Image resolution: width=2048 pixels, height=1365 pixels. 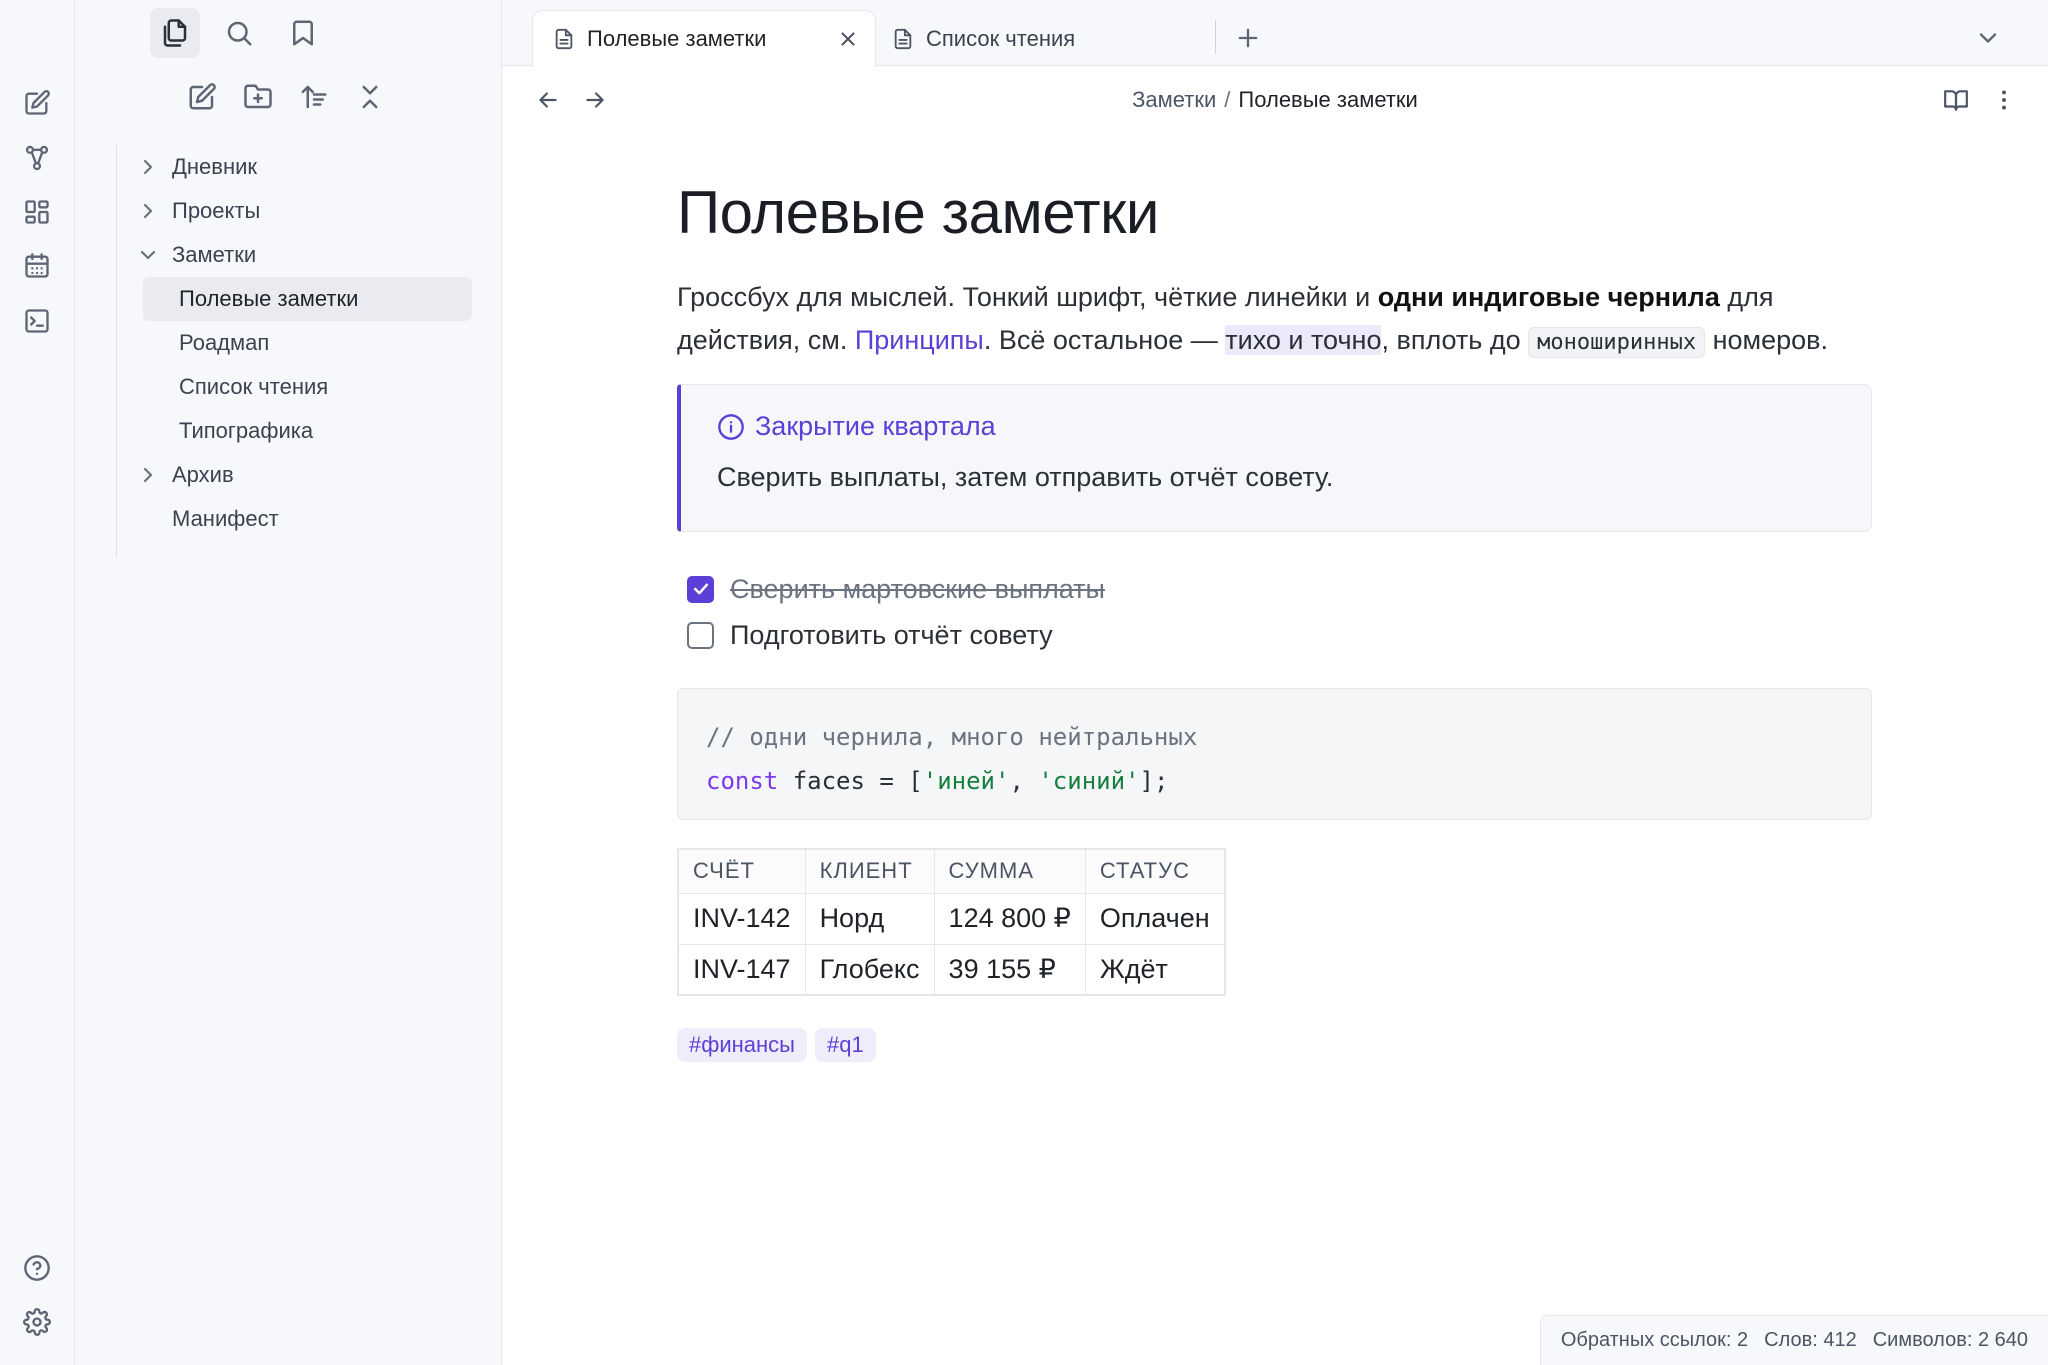 What do you see at coordinates (869, 871) in the screenshot?
I see `column-header: КЛИЕНТ` at bounding box center [869, 871].